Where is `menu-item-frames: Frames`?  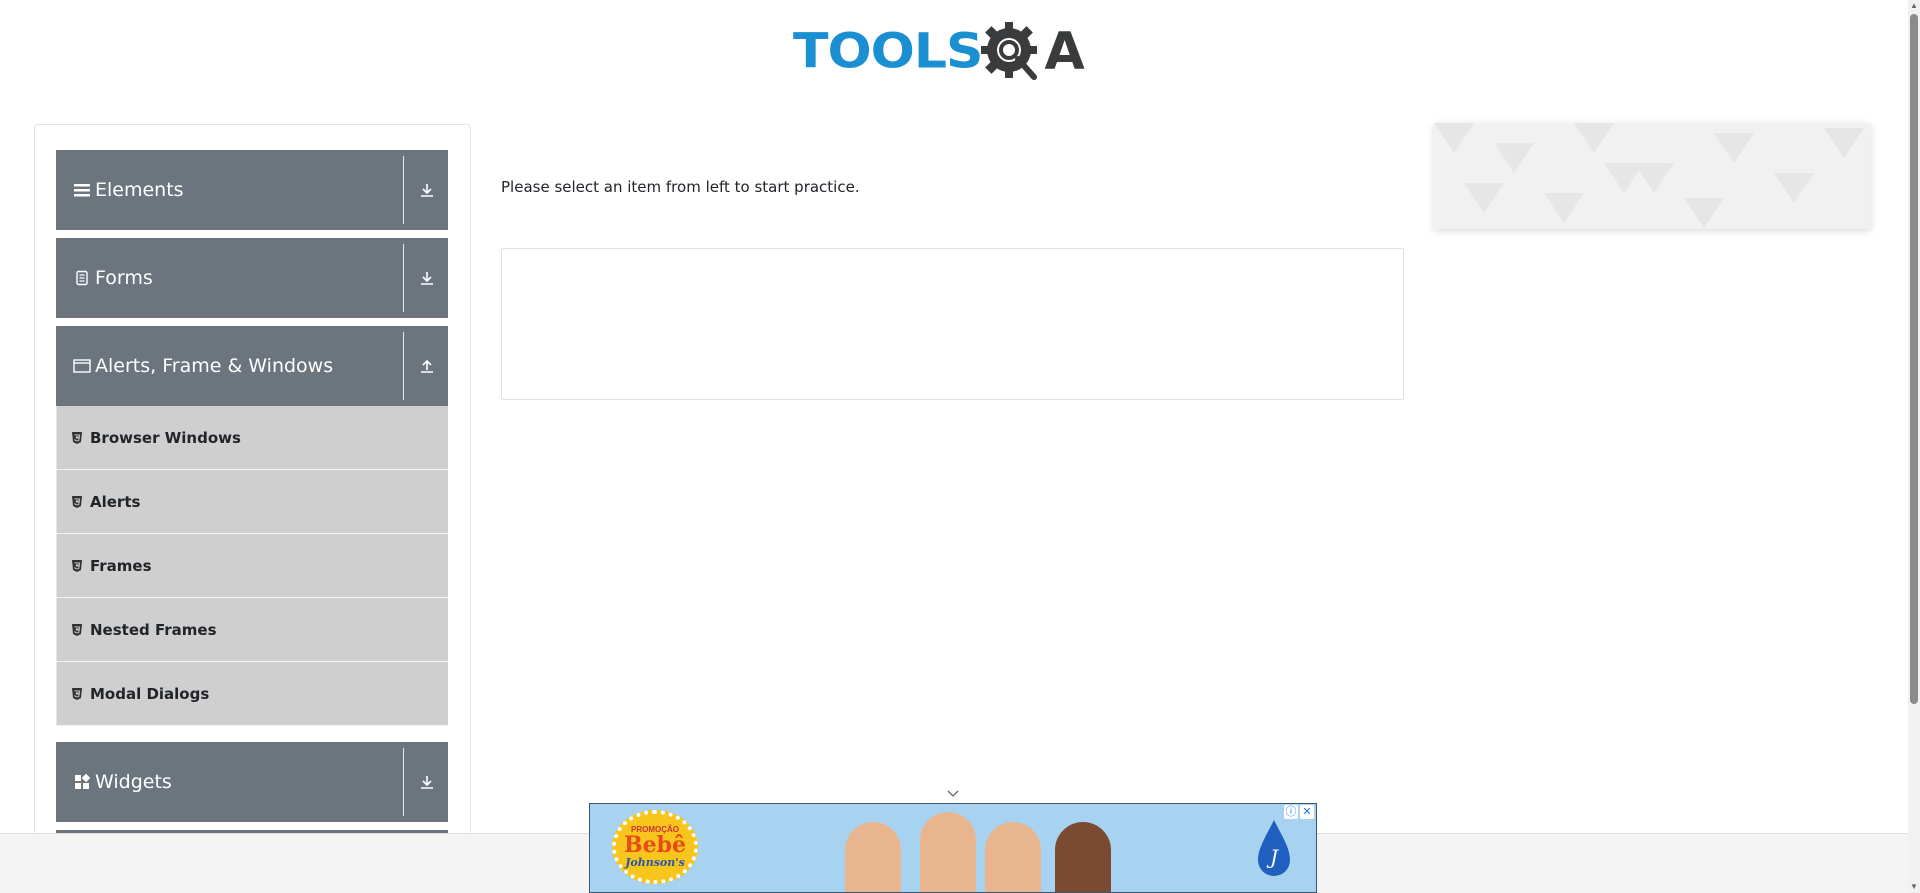
menu-item-frames: Frames is located at coordinates (252, 566).